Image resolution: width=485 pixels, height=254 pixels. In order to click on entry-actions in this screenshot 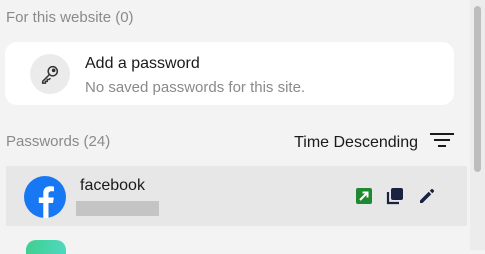, I will do `click(396, 196)`.